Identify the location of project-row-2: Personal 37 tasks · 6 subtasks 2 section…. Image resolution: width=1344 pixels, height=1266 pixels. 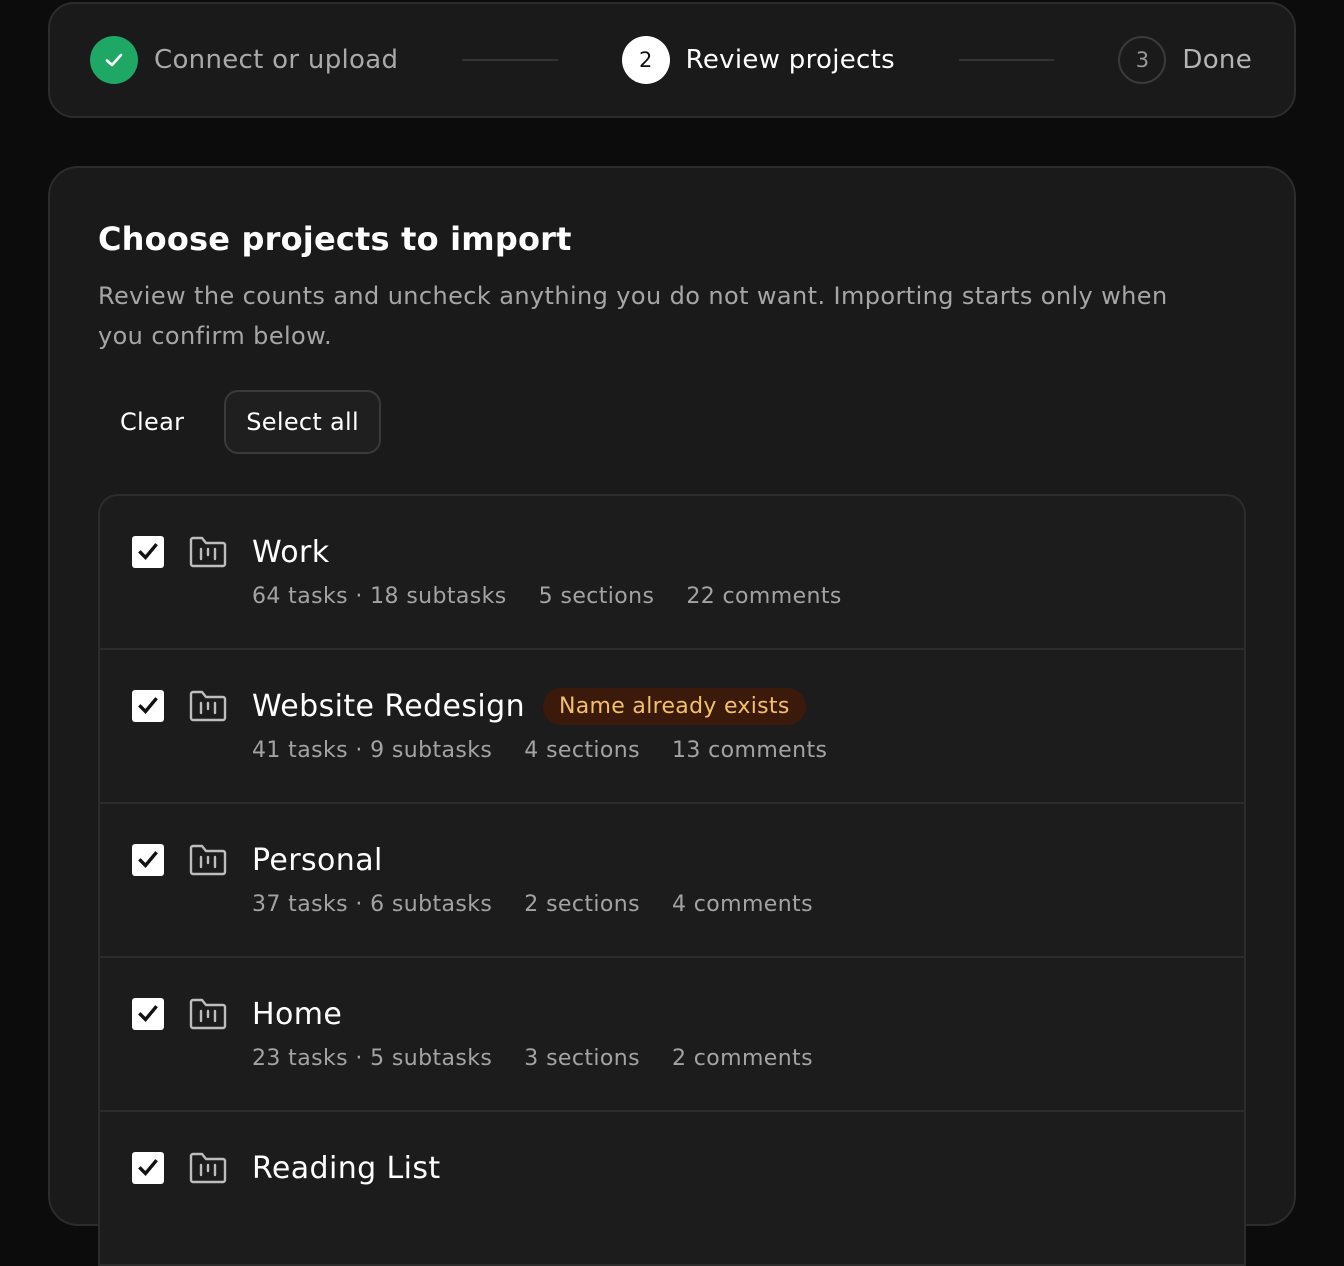
(672, 881).